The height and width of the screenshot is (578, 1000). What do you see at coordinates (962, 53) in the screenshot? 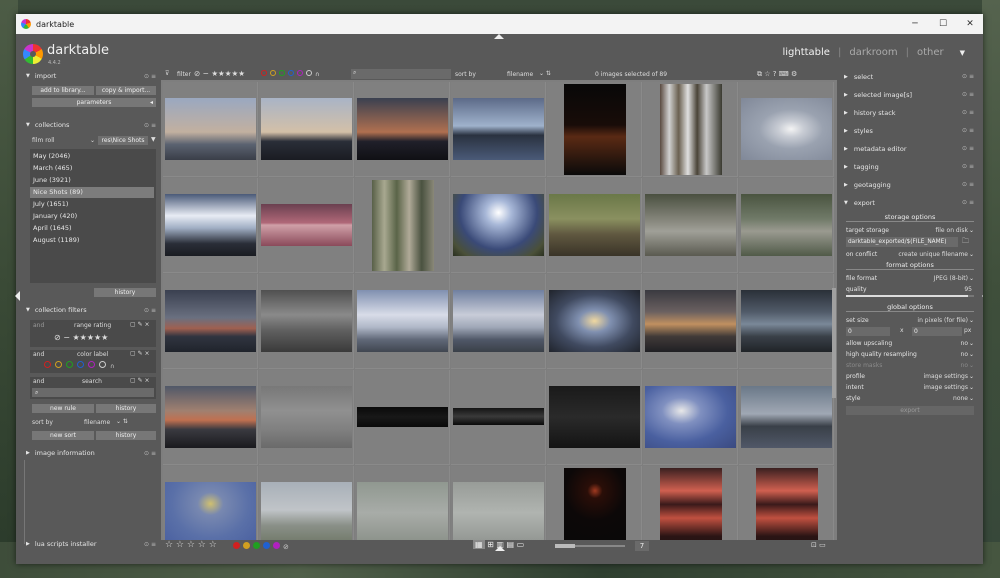
I see `chevron-down-icon: ▼` at bounding box center [962, 53].